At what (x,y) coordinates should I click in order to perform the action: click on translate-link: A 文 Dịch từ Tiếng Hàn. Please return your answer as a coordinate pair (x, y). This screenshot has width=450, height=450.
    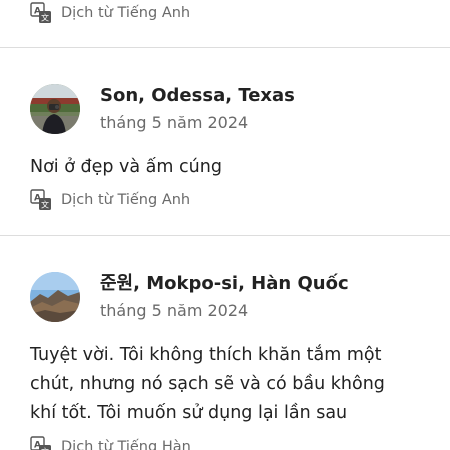
    Looking at the image, I should click on (110, 443).